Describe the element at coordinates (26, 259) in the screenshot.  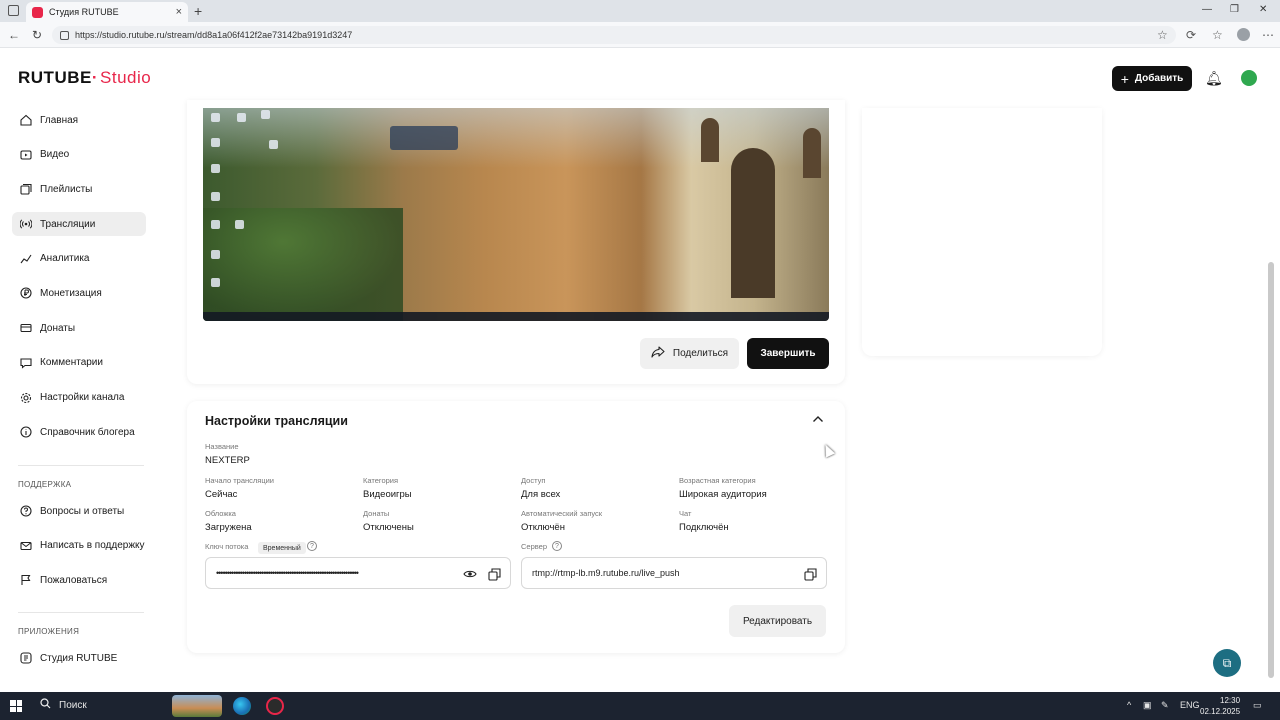
I see `analytics-icon` at that location.